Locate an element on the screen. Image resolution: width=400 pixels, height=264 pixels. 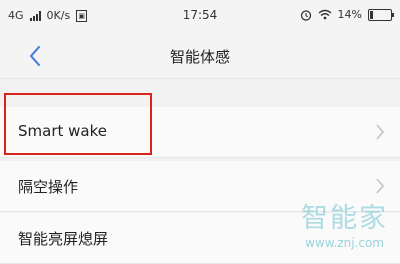
nav-divider is located at coordinates (200, 78).